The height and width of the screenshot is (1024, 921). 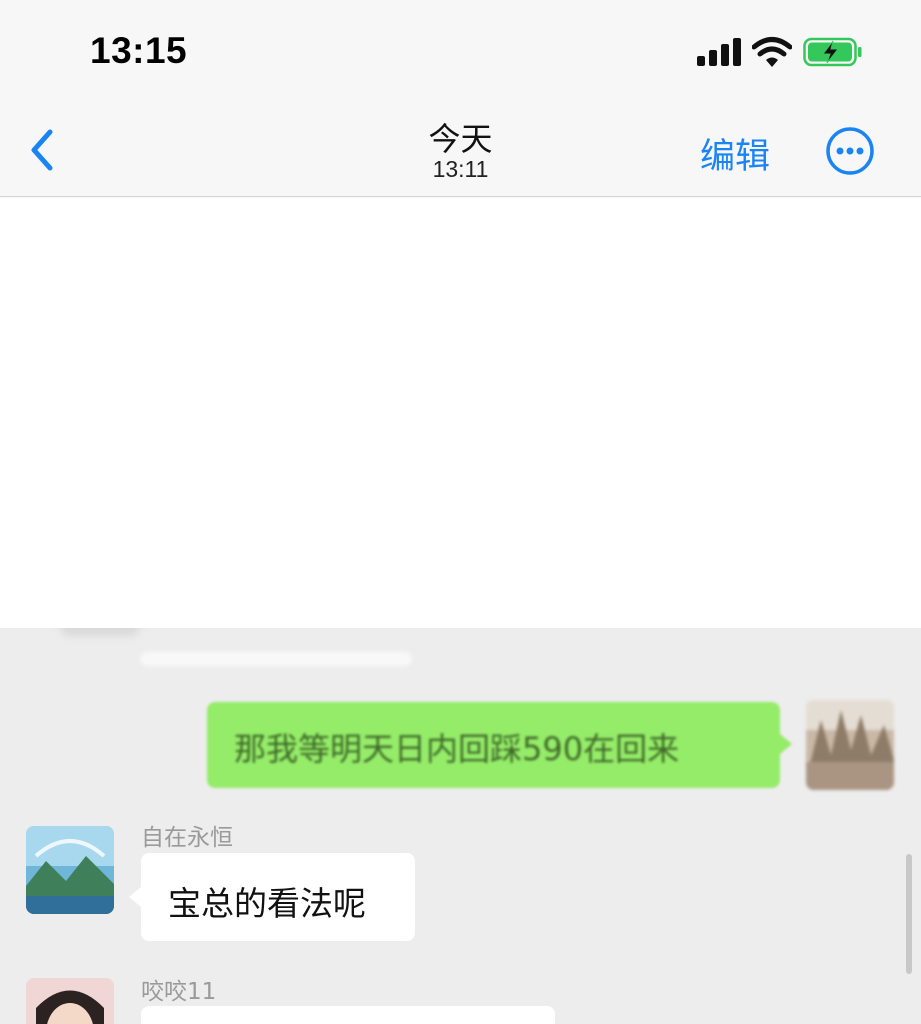 What do you see at coordinates (267, 903) in the screenshot?
I see `message-text: 宝总的看法呢` at bounding box center [267, 903].